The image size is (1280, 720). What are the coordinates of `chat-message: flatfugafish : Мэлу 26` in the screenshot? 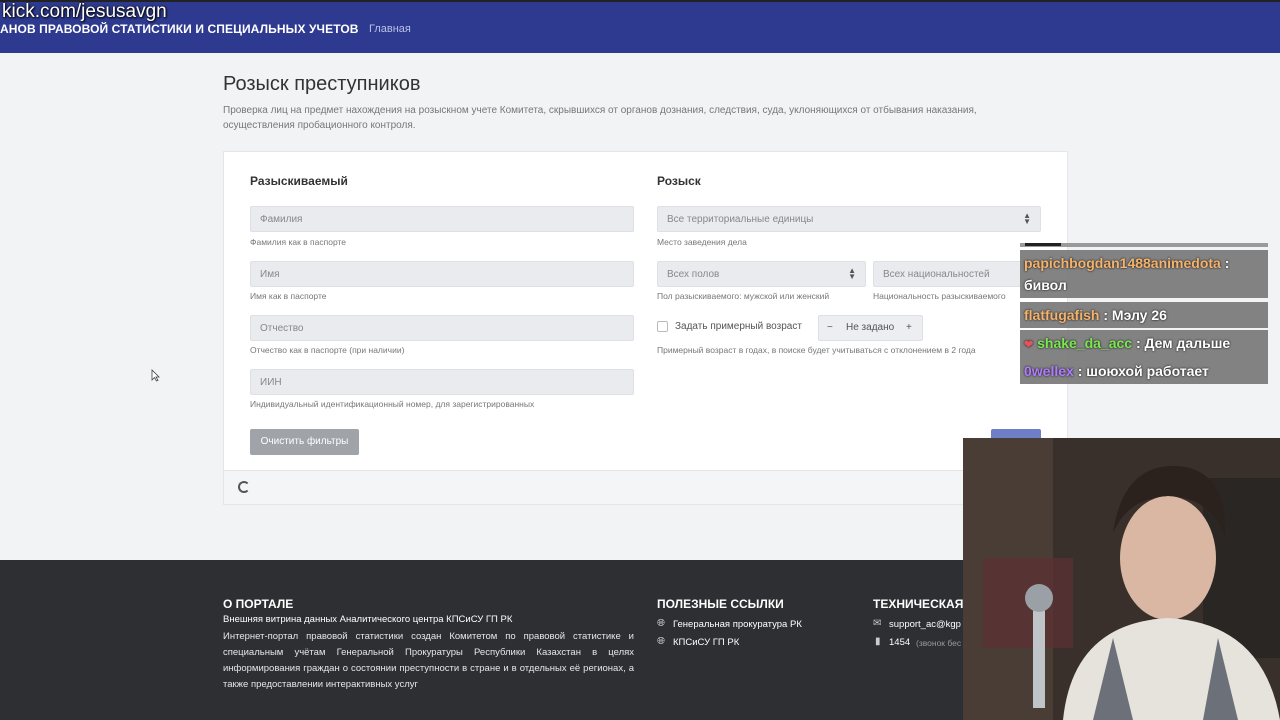 It's located at (1144, 315).